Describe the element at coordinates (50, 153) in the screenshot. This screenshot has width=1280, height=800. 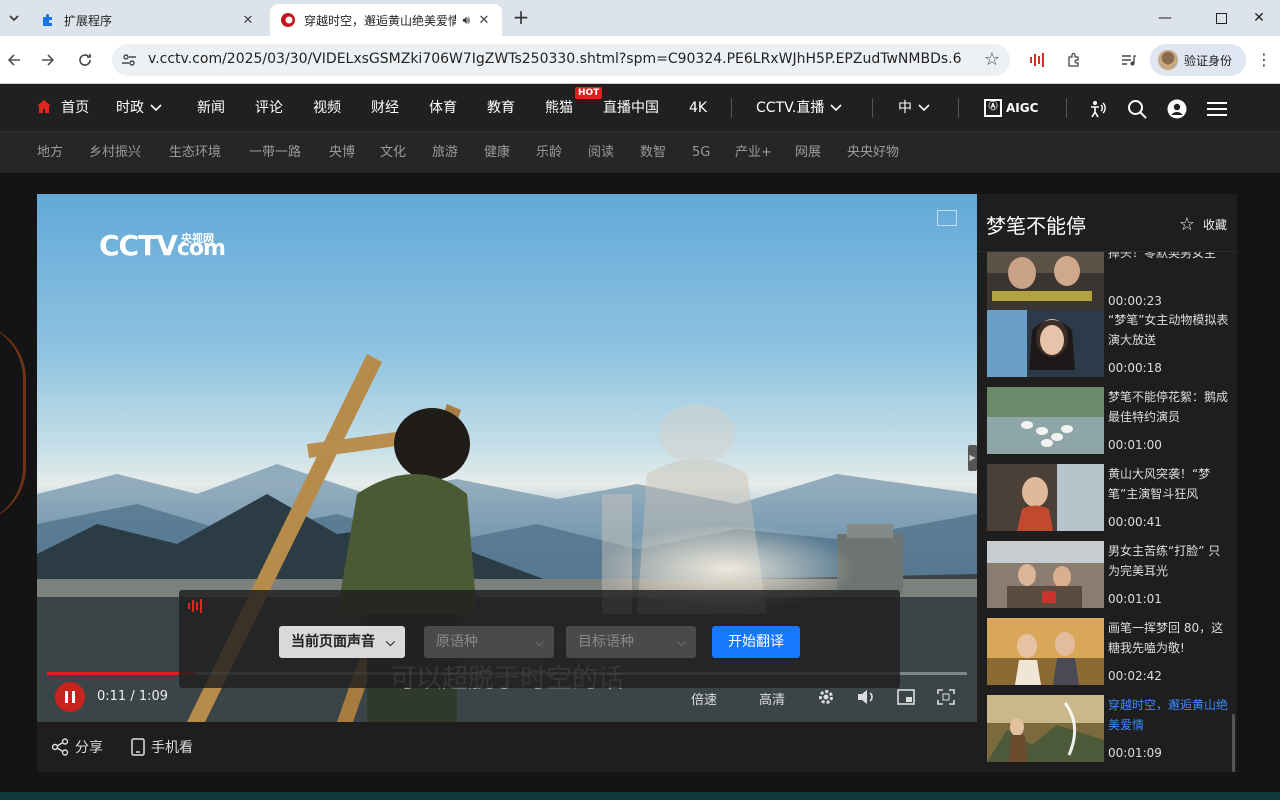
I see `sub-nav-item: 地方` at that location.